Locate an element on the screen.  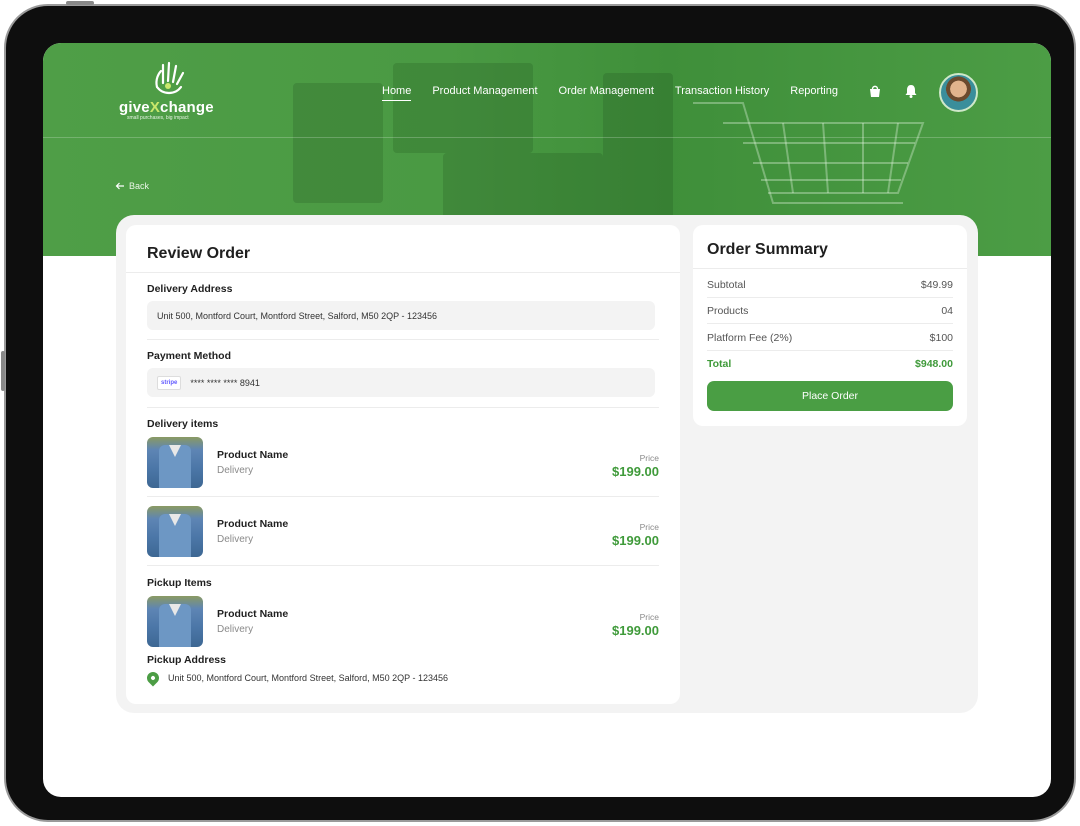
summary-value: $948.00 is located at coordinates (934, 364).